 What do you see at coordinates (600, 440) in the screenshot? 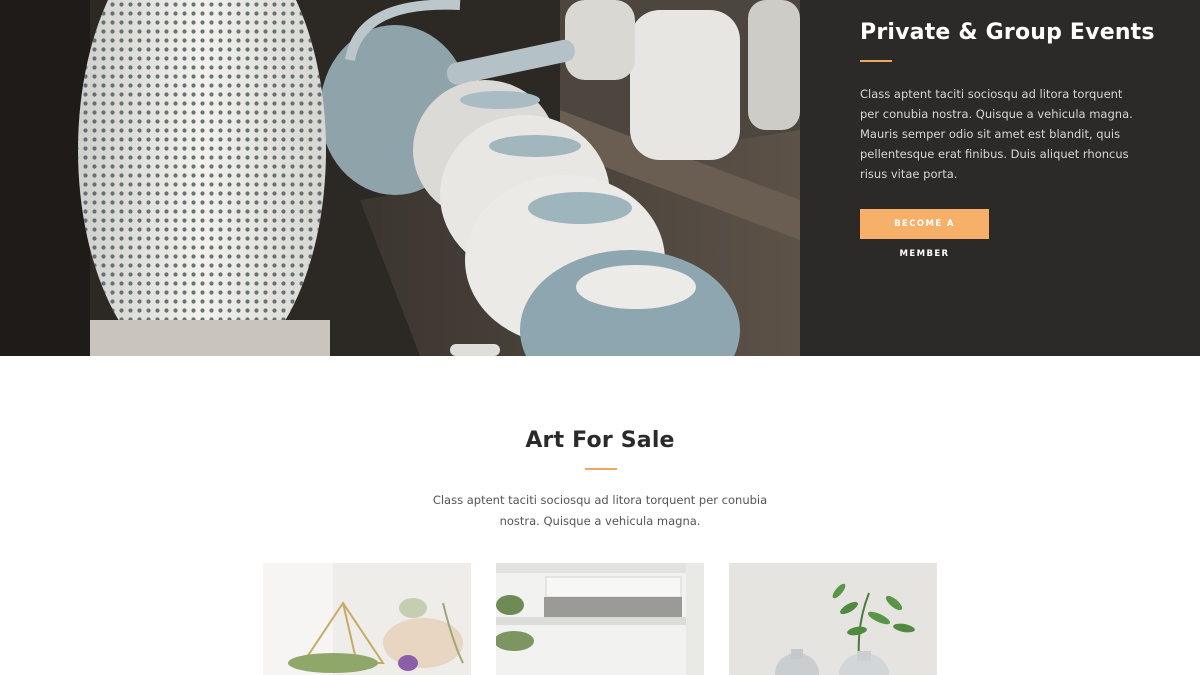
I see `section-title: Art For Sale` at bounding box center [600, 440].